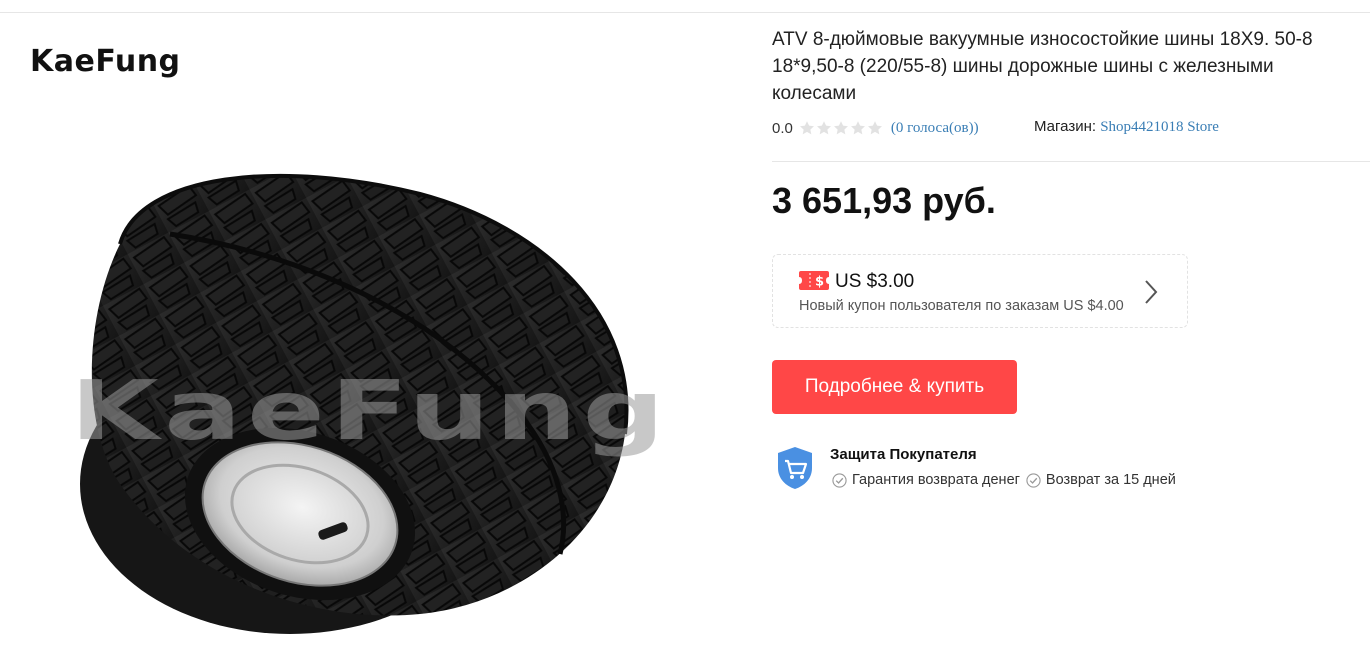  What do you see at coordinates (1151, 292) in the screenshot?
I see `chevron-right-icon` at bounding box center [1151, 292].